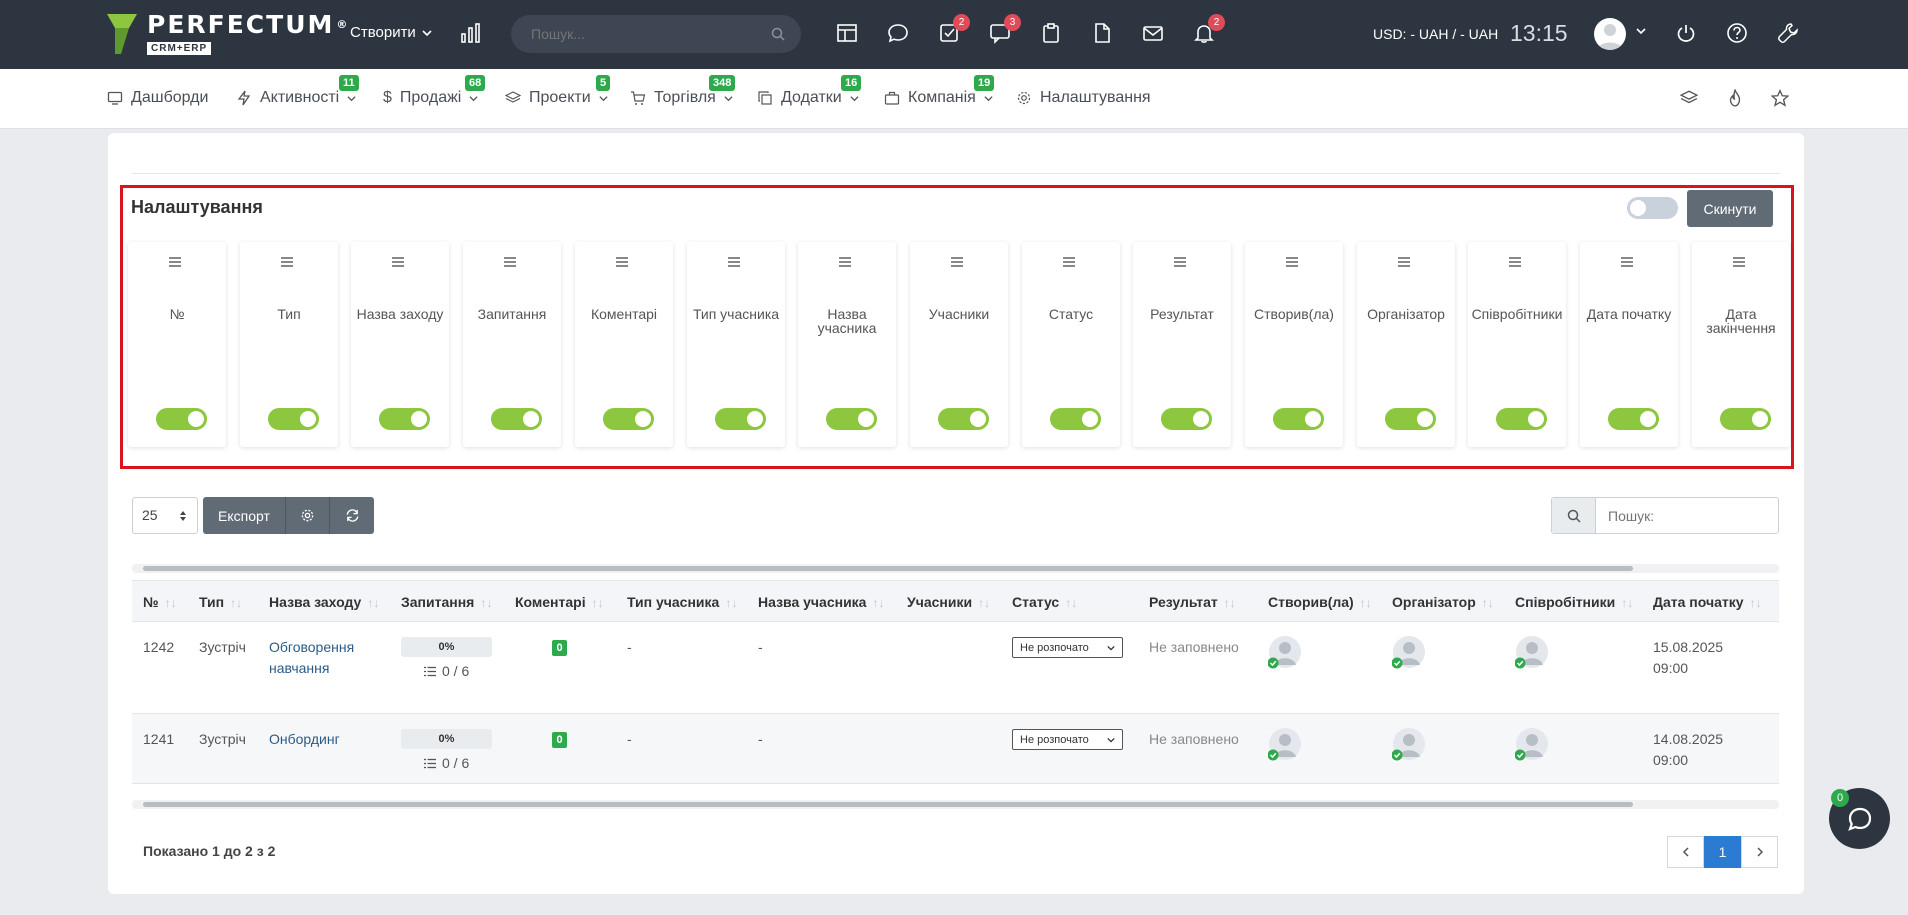 Image resolution: width=1908 pixels, height=915 pixels. What do you see at coordinates (939, 91) in the screenshot?
I see `nav-company: Компанія 19` at bounding box center [939, 91].